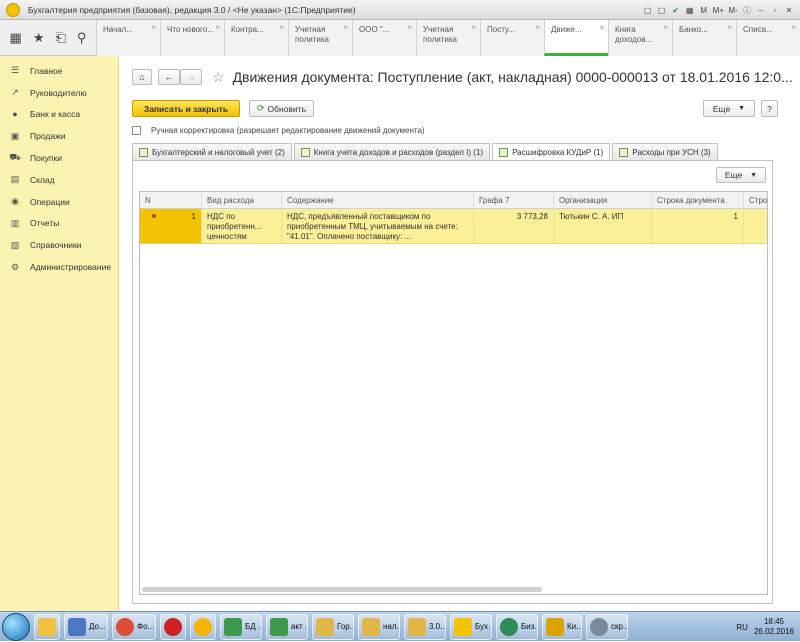 The height and width of the screenshot is (642, 800). What do you see at coordinates (242, 200) in the screenshot?
I see `column-header-expense-type: Вид расхода` at bounding box center [242, 200].